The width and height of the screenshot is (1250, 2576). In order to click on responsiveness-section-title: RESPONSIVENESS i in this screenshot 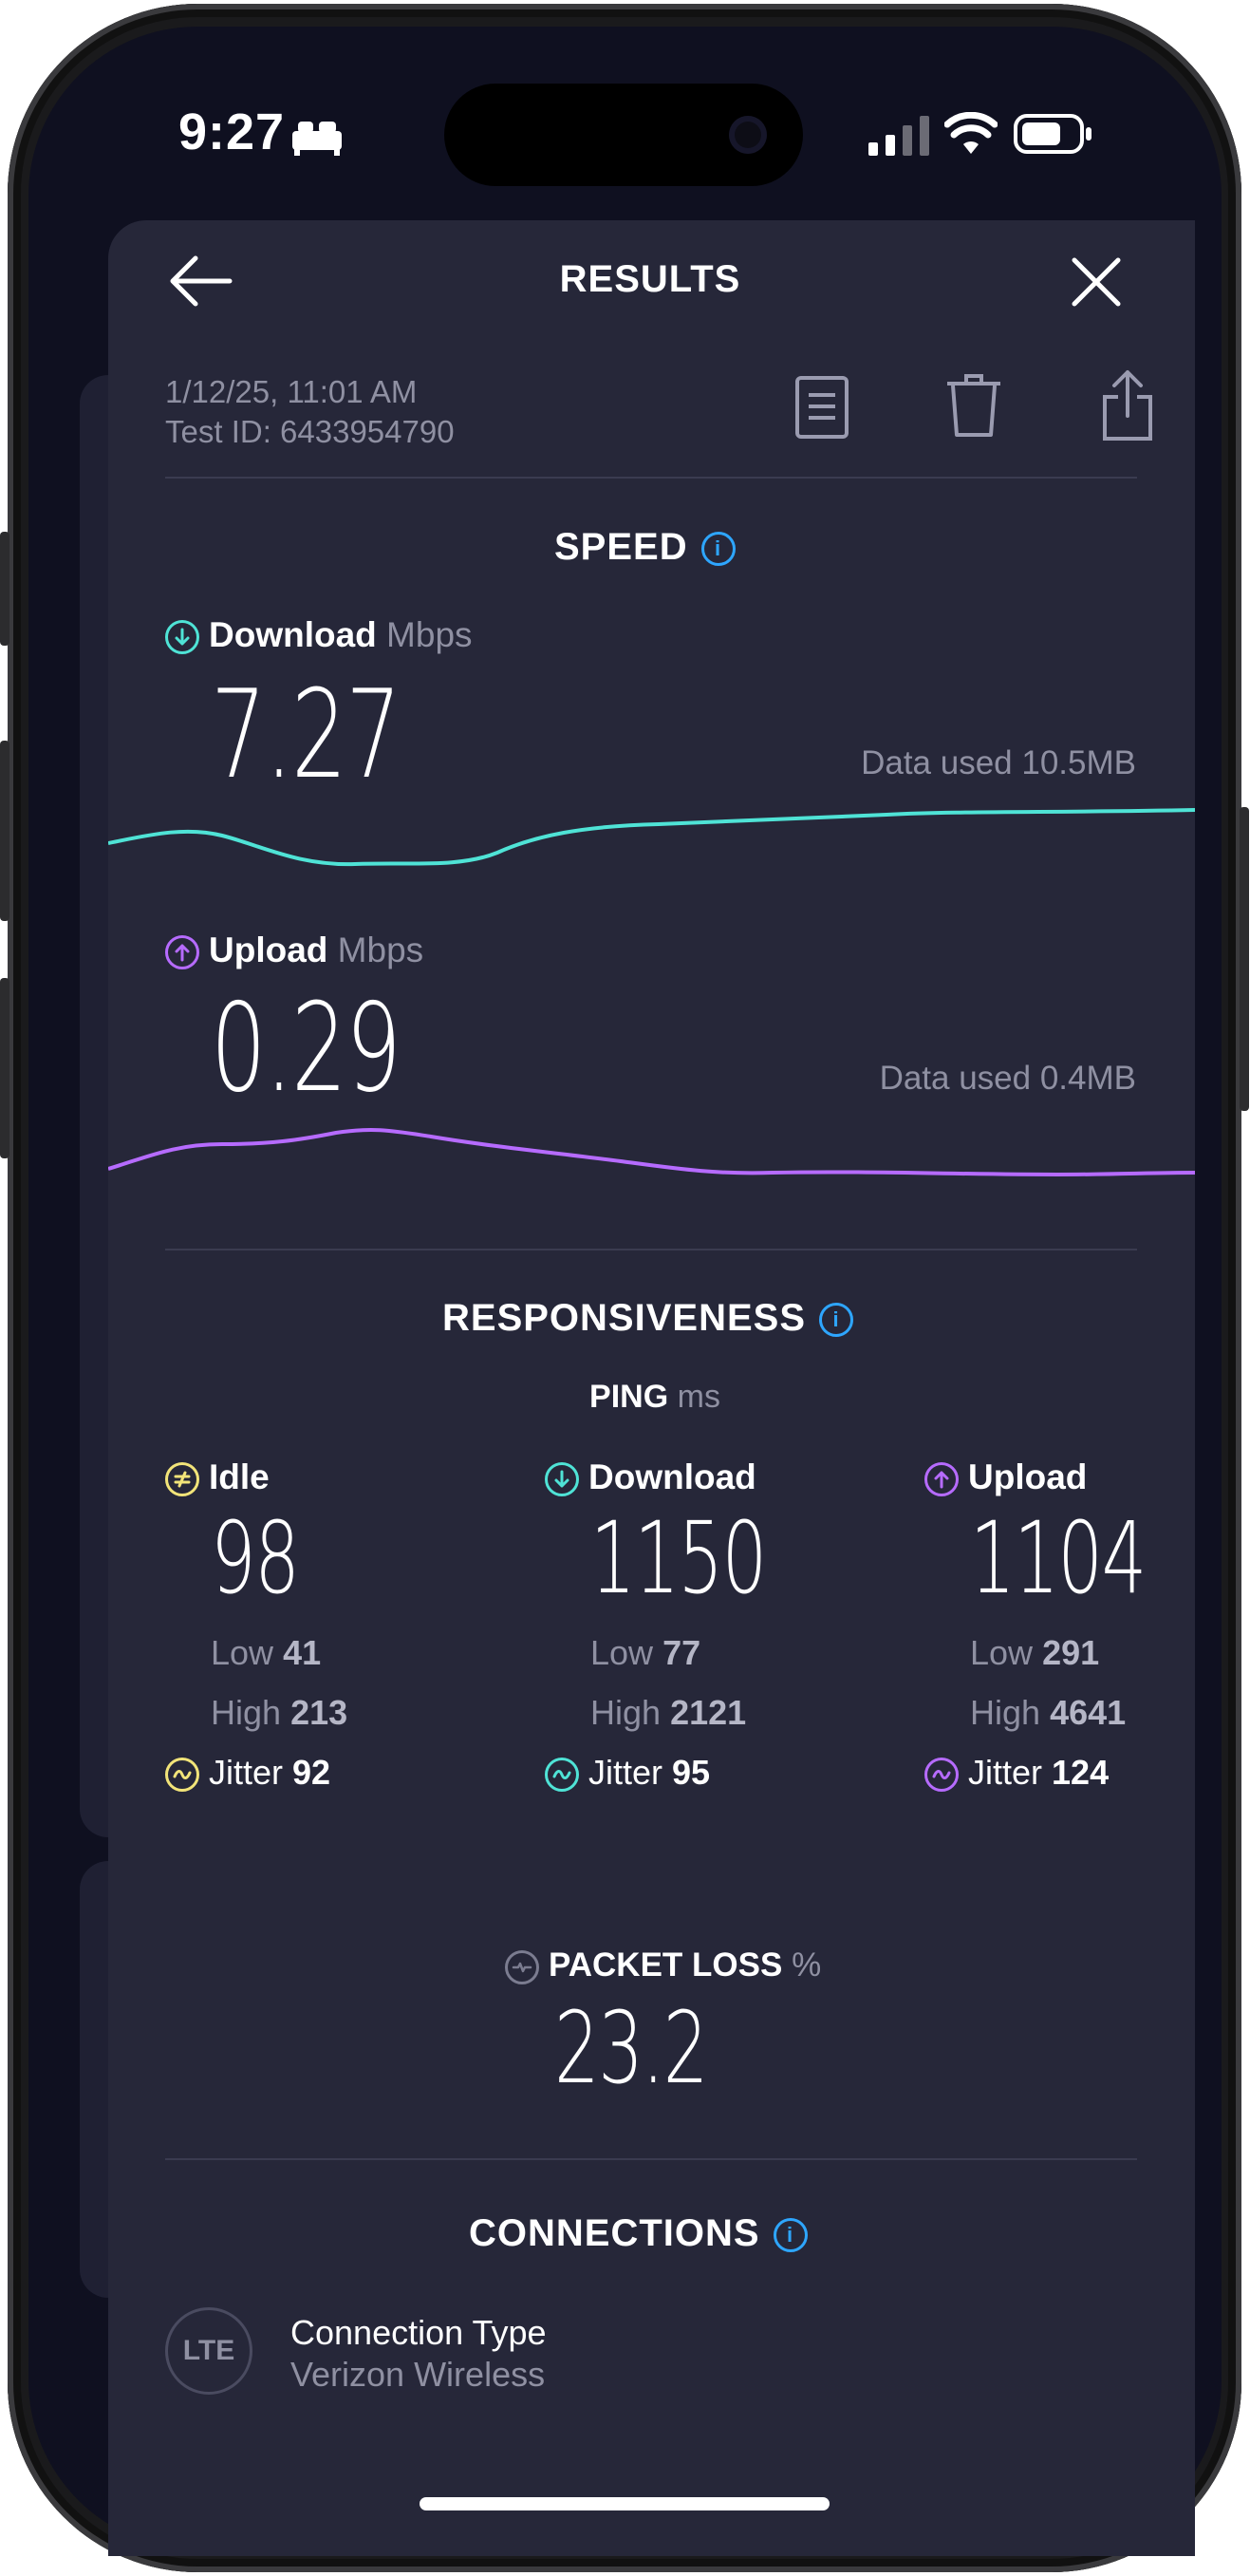, I will do `click(648, 1318)`.